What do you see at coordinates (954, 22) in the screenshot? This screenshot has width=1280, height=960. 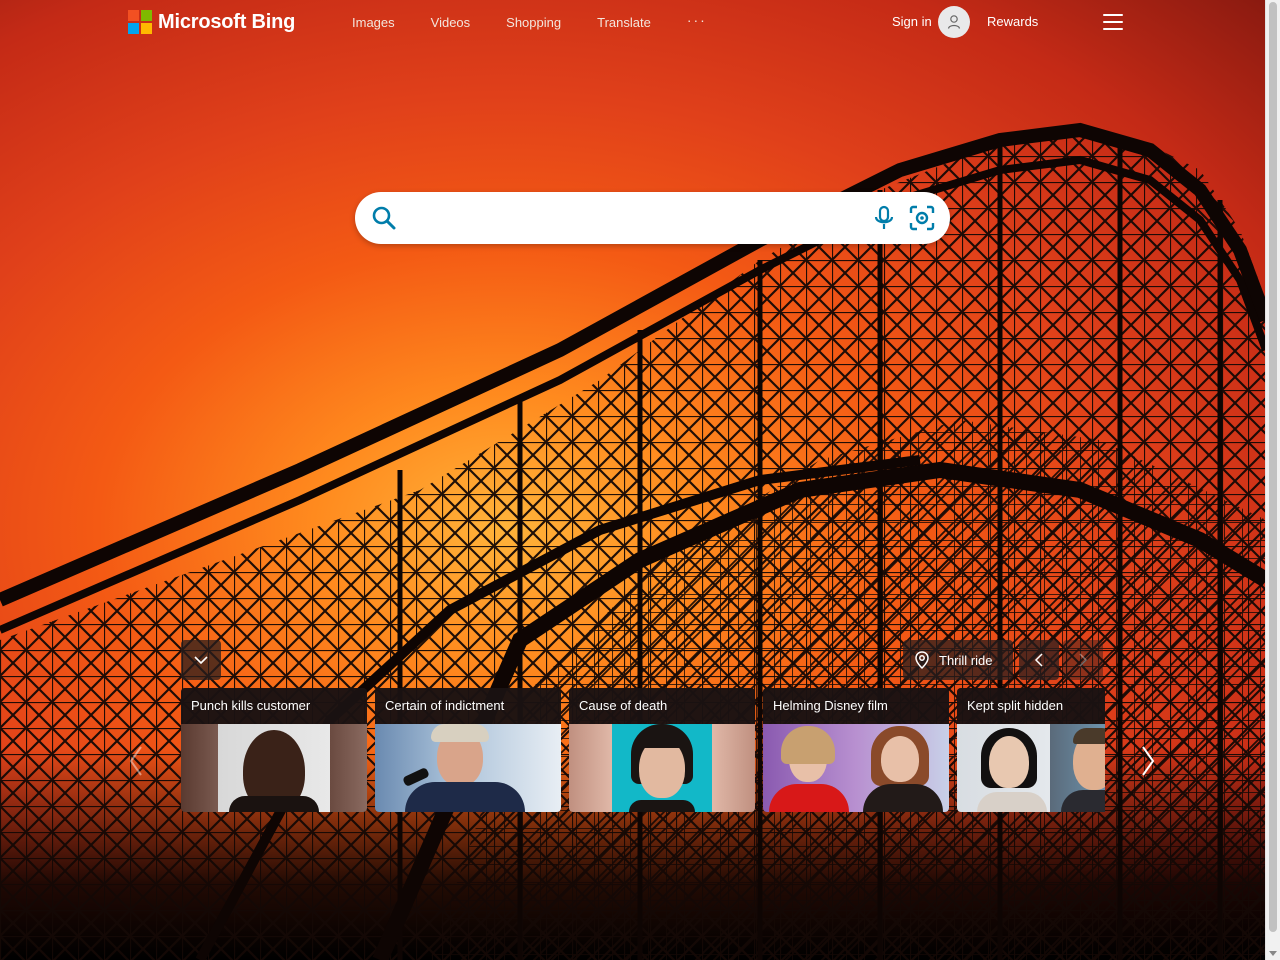 I see `user-avatar-icon` at bounding box center [954, 22].